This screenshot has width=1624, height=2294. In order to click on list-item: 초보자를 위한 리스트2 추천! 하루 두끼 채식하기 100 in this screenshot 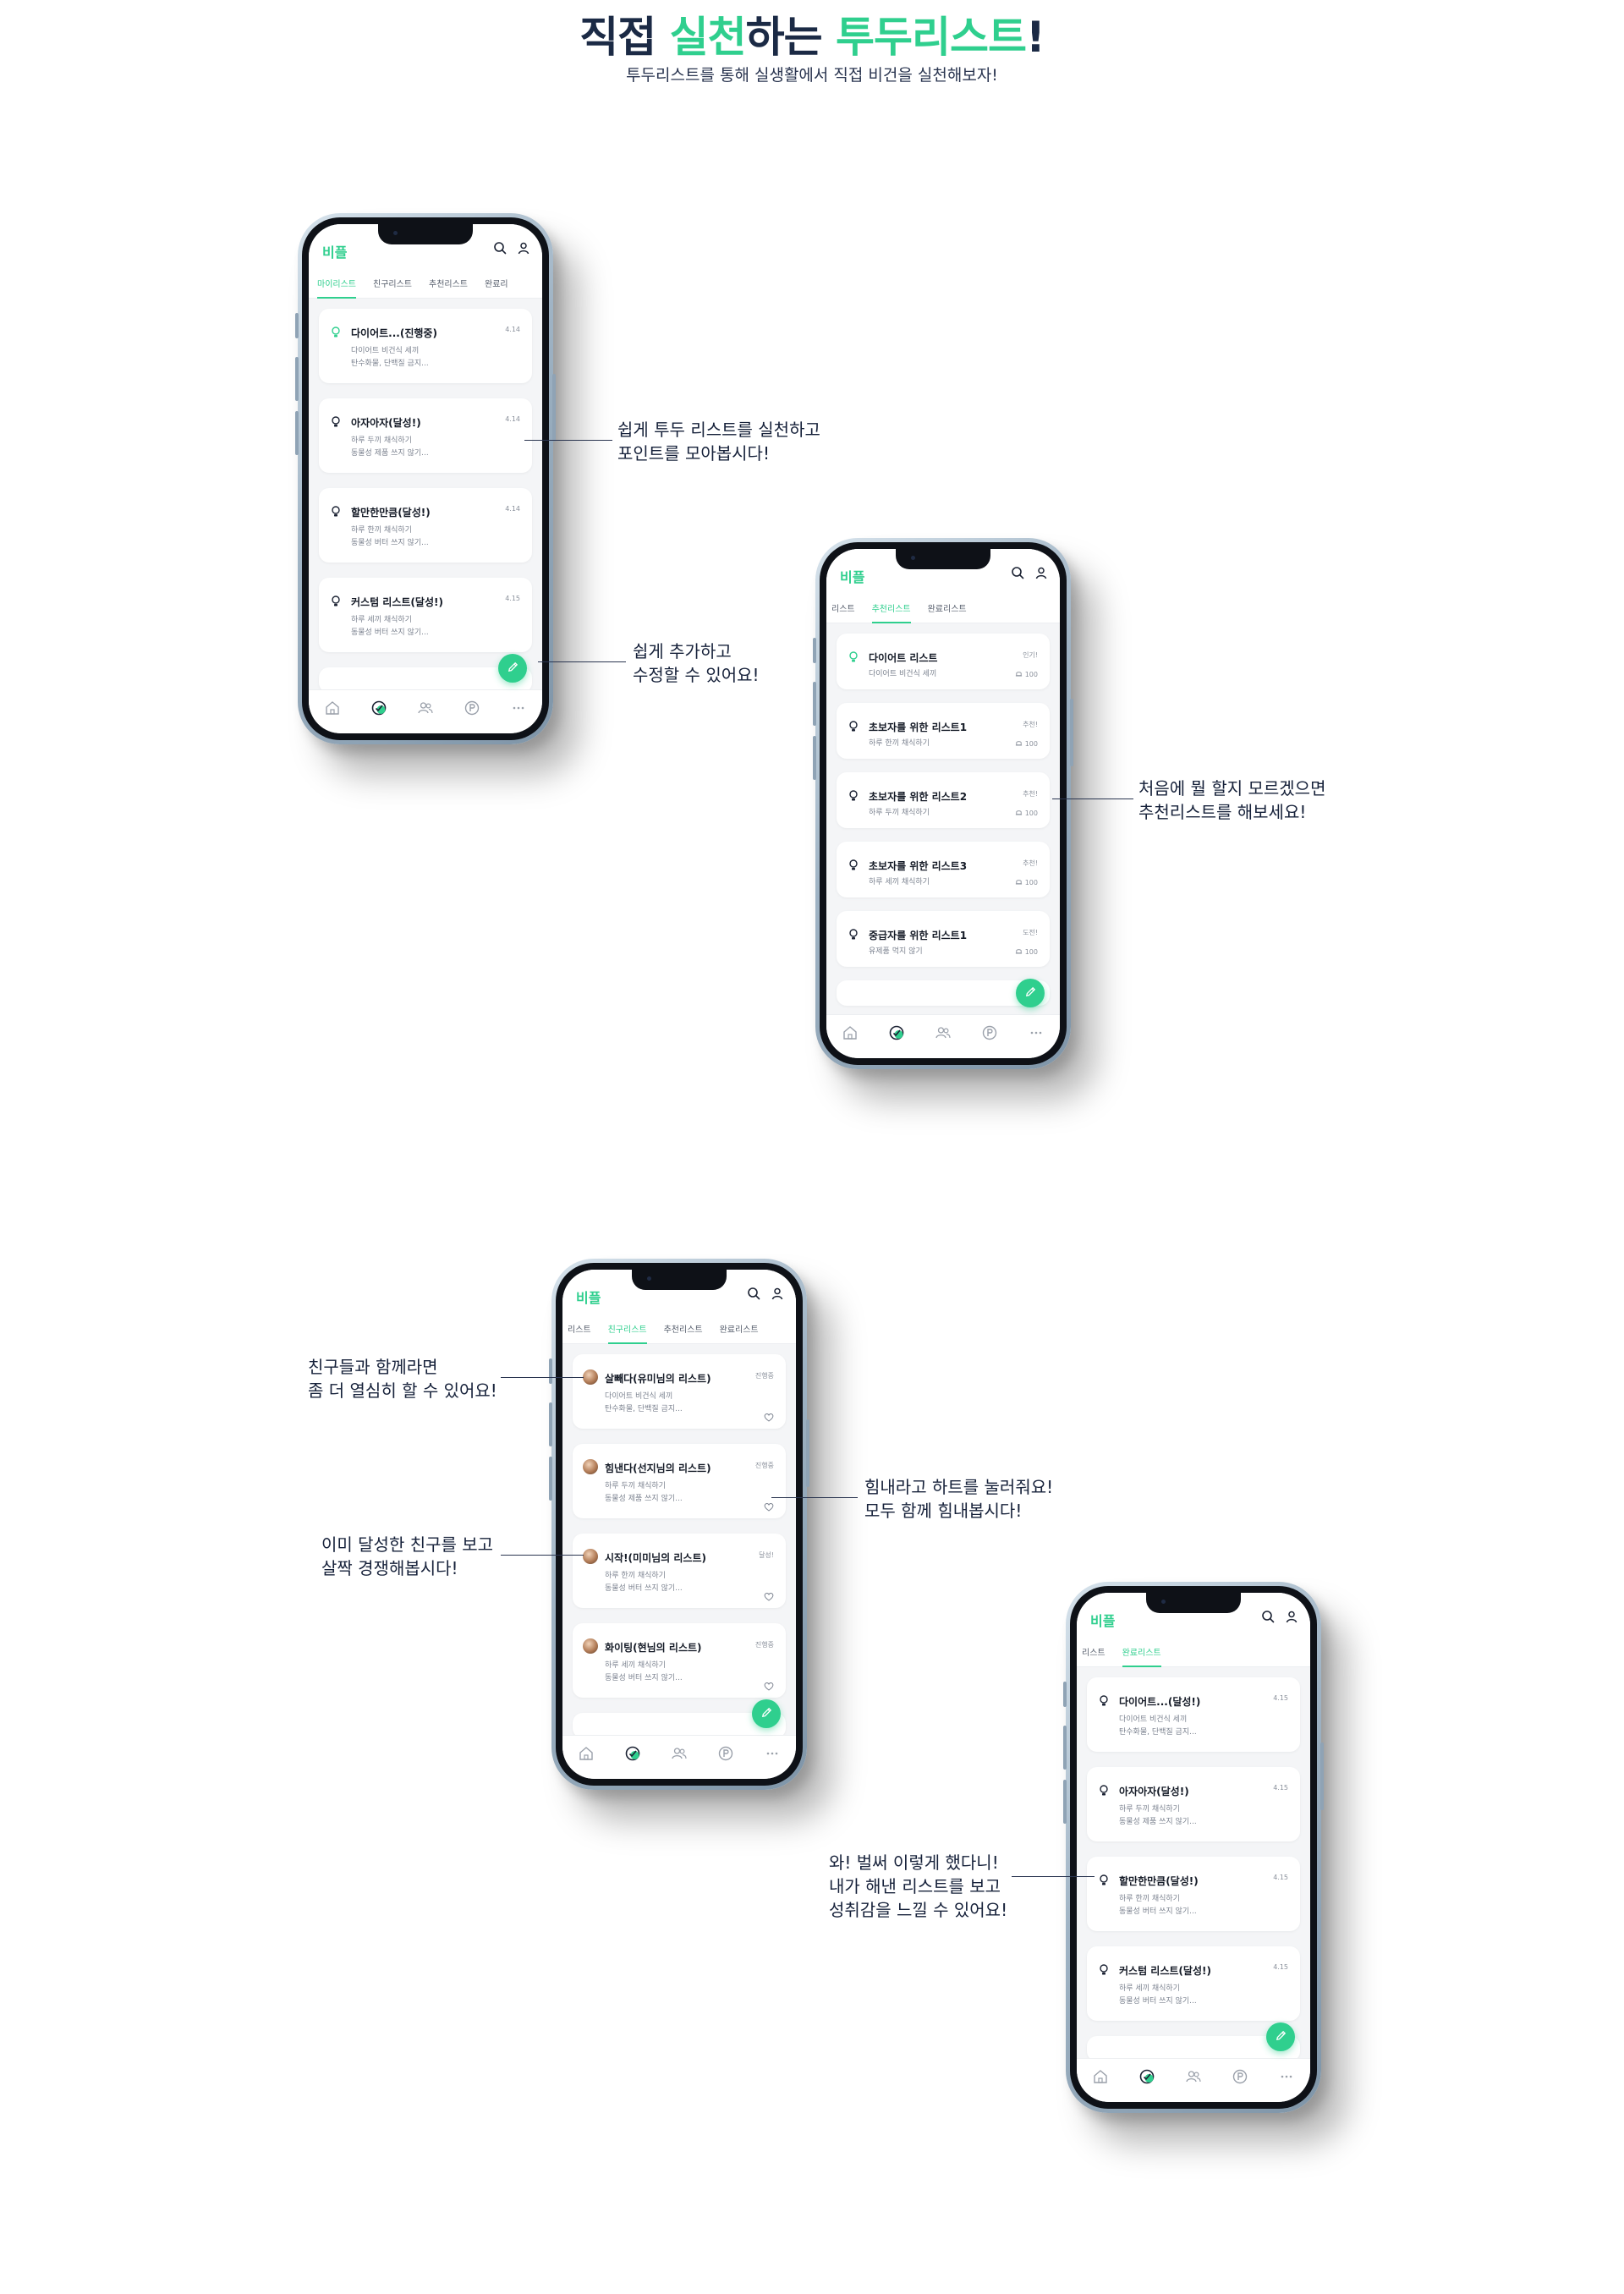, I will do `click(943, 800)`.